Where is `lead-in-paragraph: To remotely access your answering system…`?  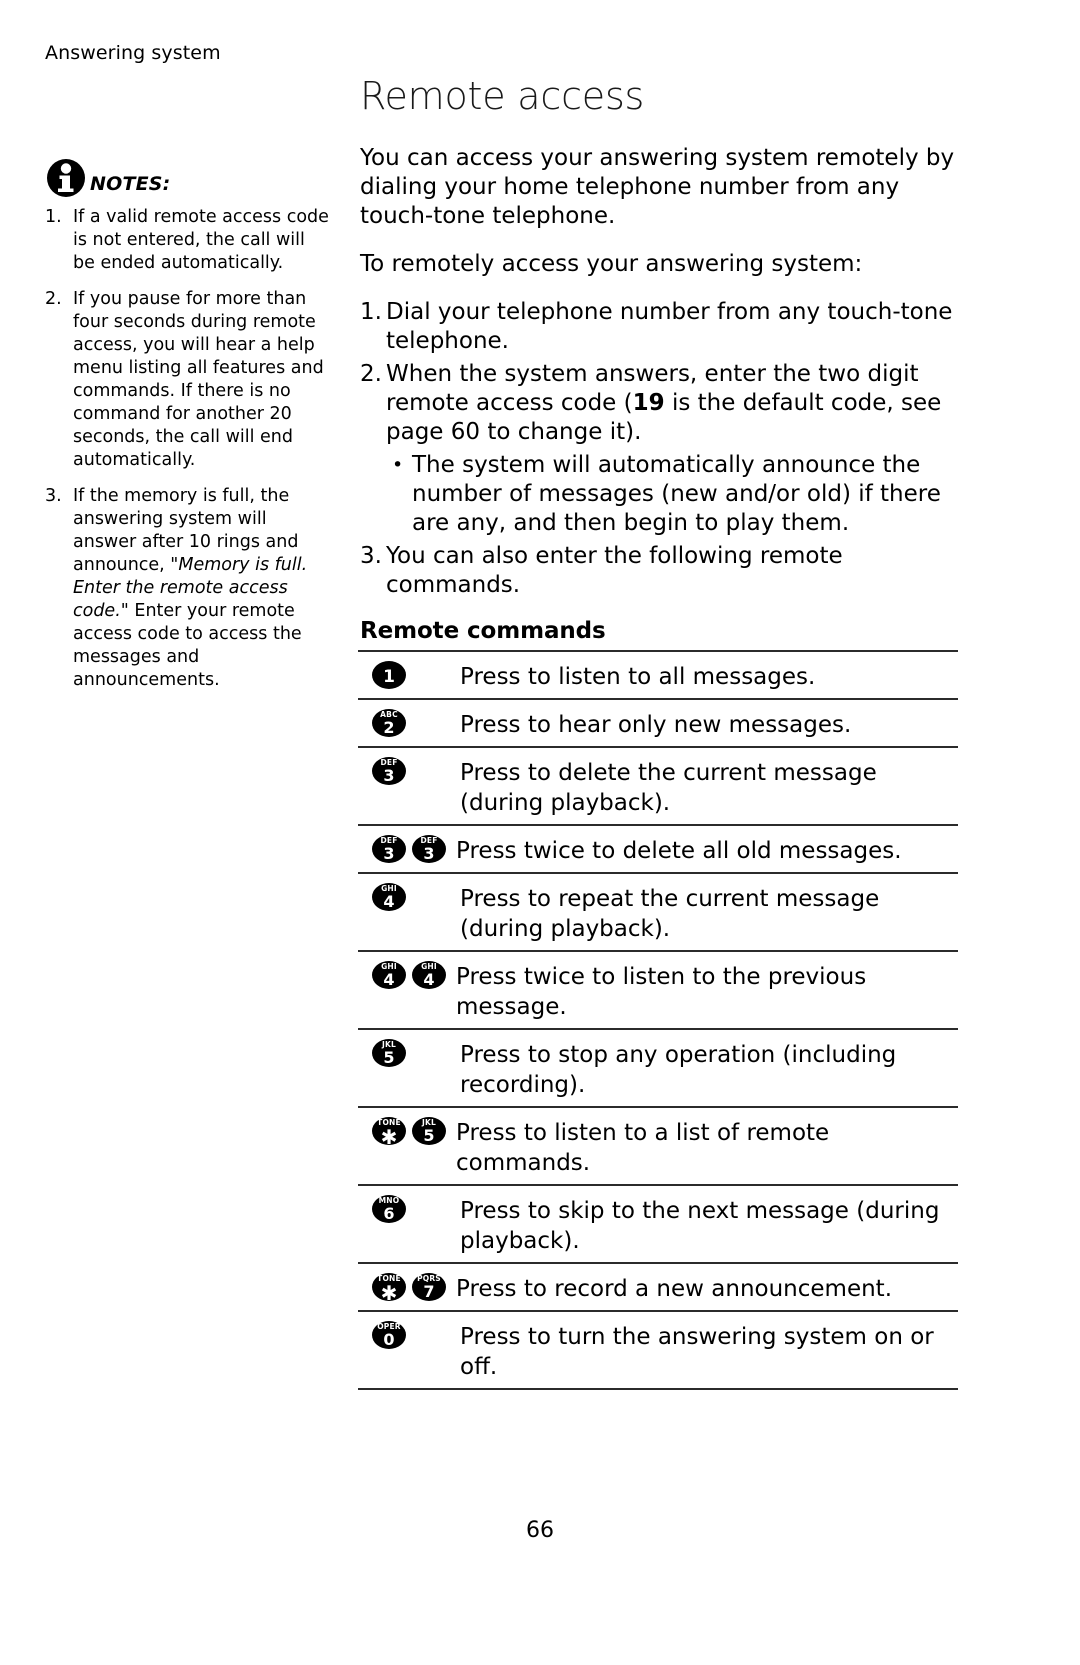
lead-in-paragraph: To remotely access your answering system… is located at coordinates (611, 264).